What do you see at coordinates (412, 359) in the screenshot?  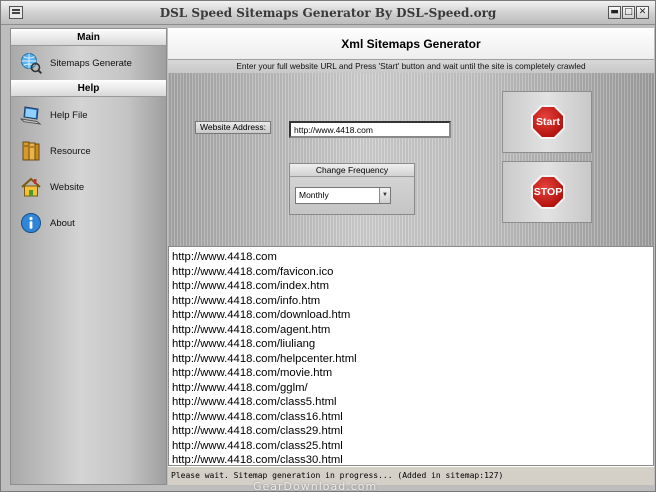 I see `url-list-item: http://www.4418.com/helpcenter.html` at bounding box center [412, 359].